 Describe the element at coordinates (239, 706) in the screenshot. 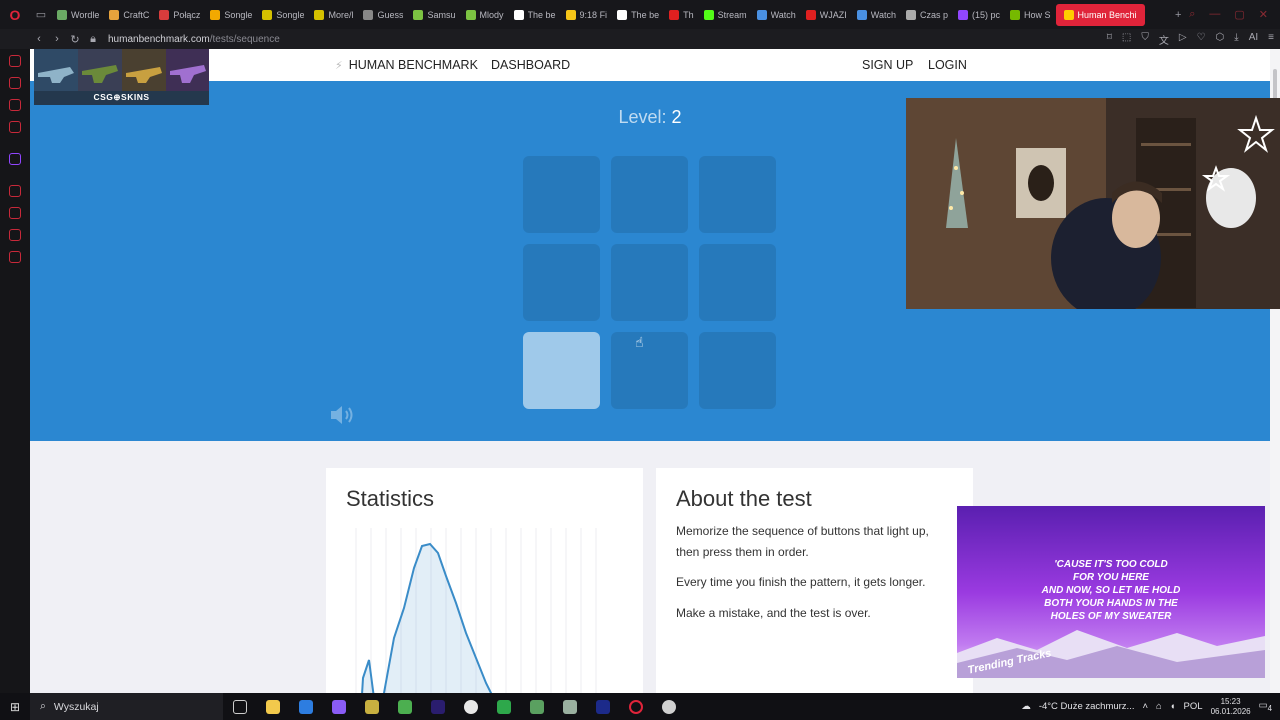

I see `task-view-icon` at that location.